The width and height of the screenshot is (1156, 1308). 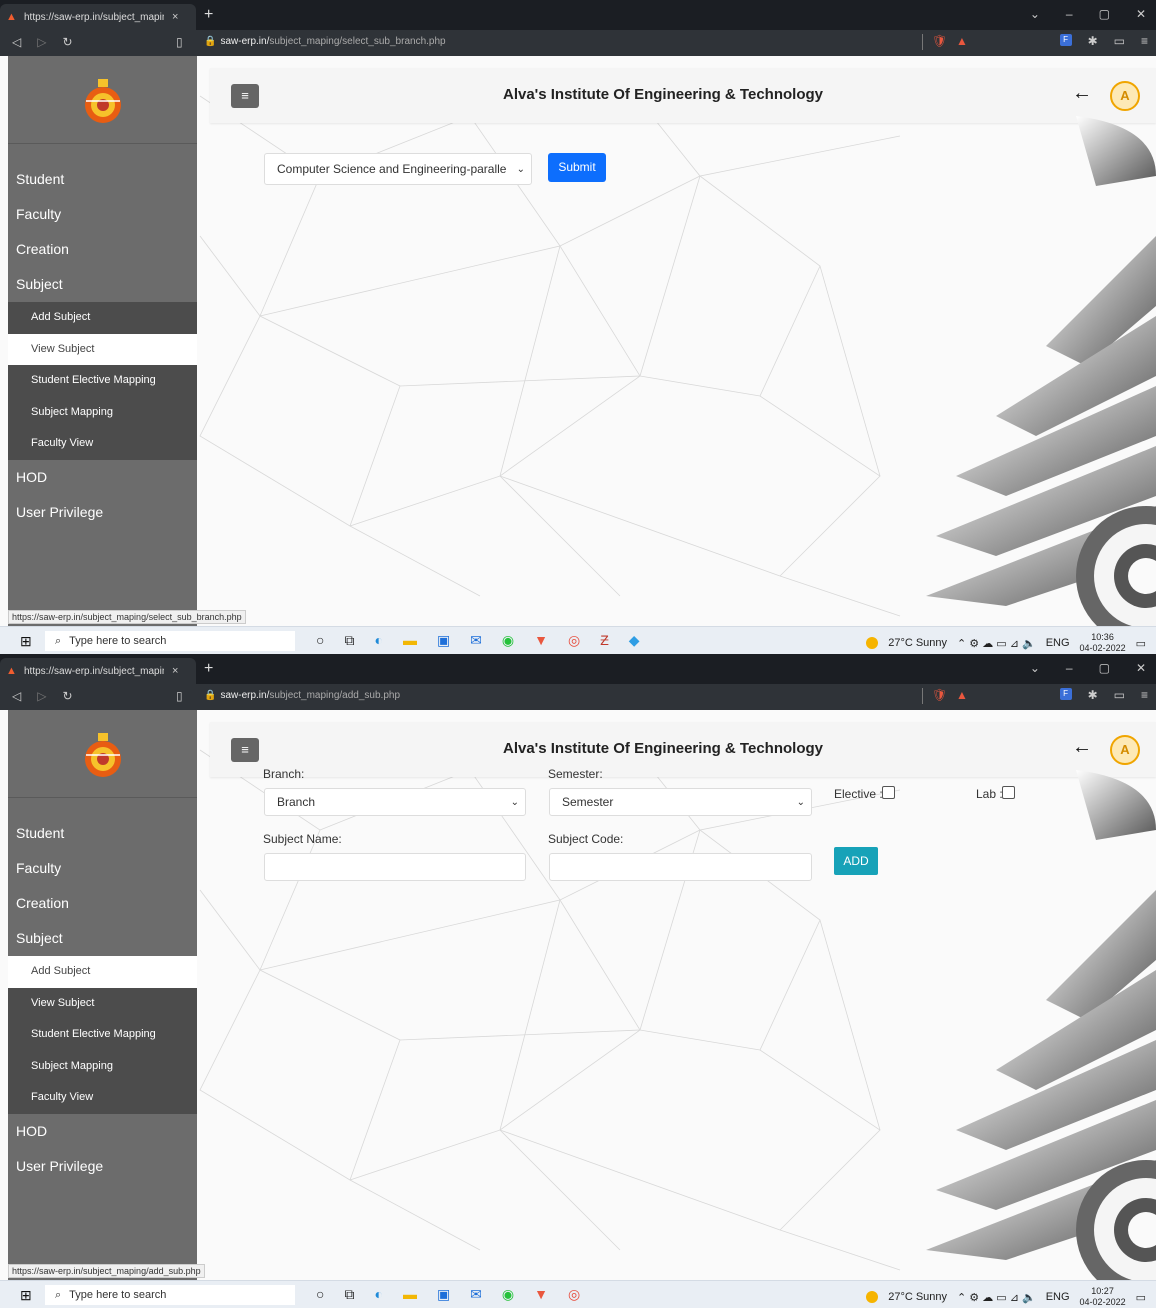 I want to click on app-icon: ◆, so click(x=634, y=640).